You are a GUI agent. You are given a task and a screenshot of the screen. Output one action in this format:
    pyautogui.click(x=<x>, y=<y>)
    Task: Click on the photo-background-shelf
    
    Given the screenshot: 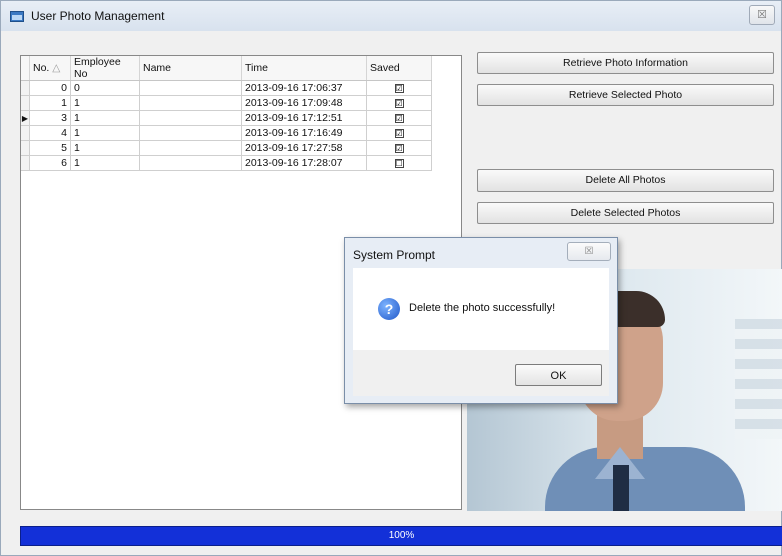 What is the action you would take?
    pyautogui.click(x=758, y=379)
    